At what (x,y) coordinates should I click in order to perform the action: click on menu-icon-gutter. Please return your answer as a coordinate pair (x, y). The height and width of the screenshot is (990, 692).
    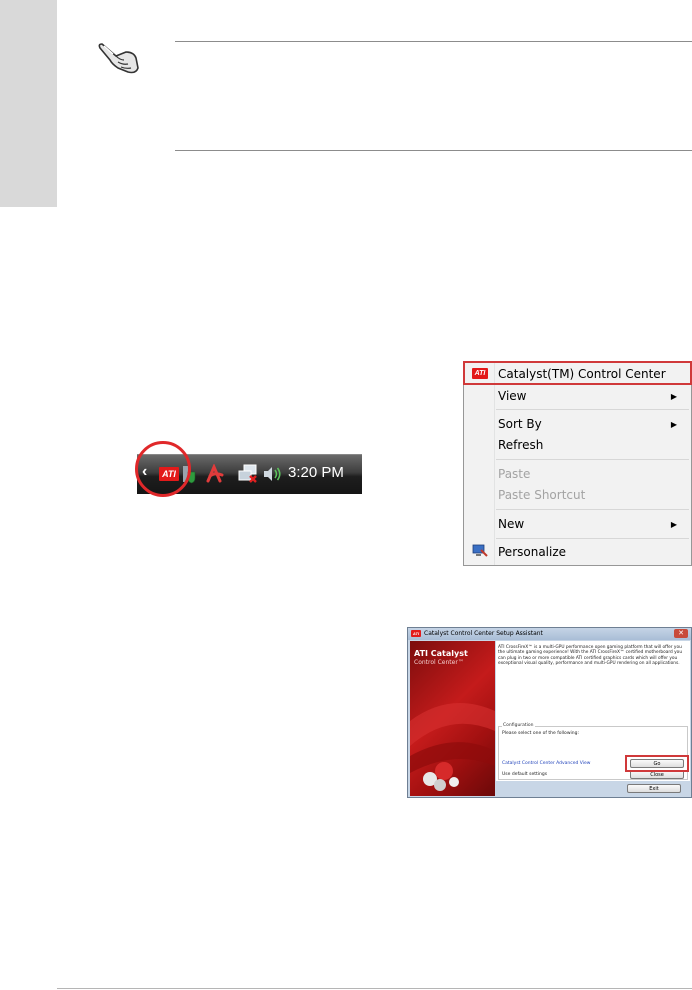
    Looking at the image, I should click on (494, 463).